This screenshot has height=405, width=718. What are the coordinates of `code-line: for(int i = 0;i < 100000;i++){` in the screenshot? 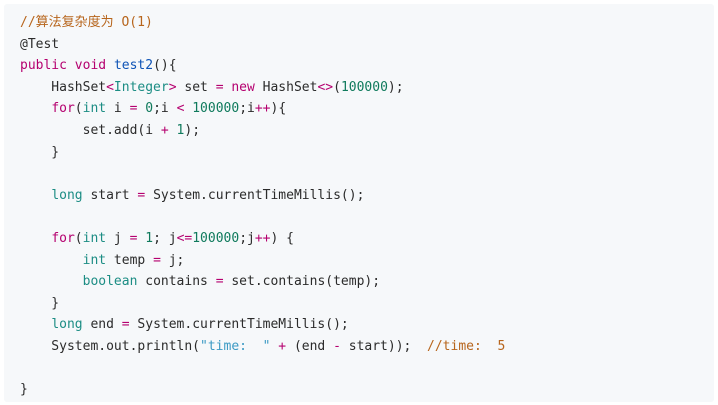 It's located at (367, 109).